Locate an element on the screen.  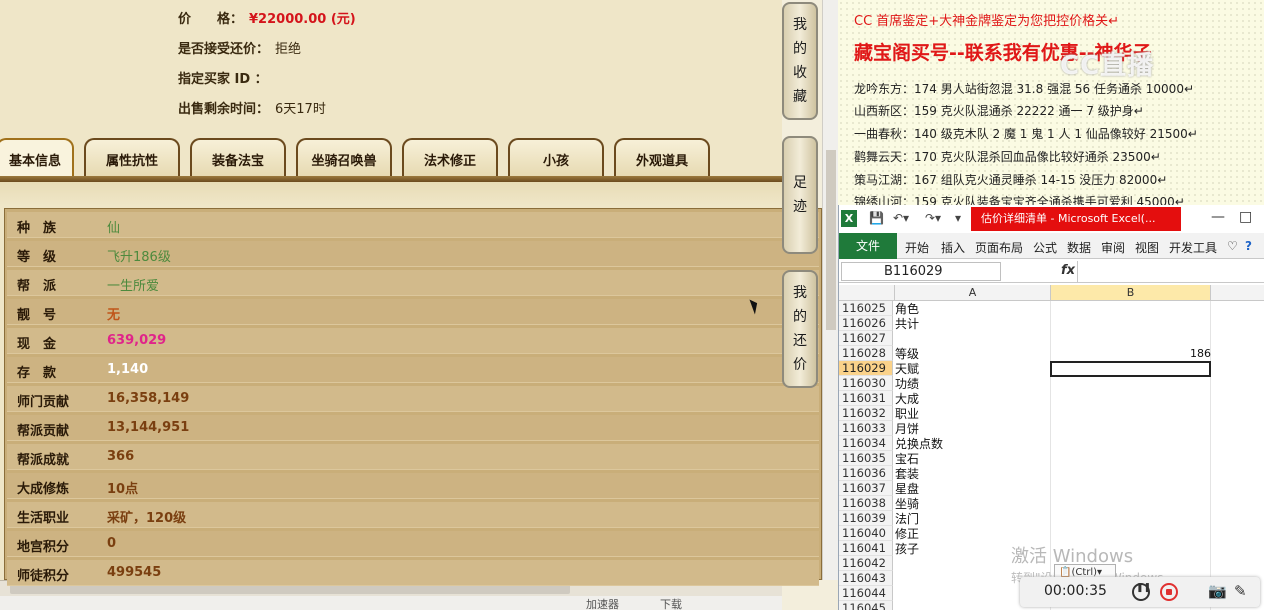
cell-a: 星盘 is located at coordinates (907, 489).